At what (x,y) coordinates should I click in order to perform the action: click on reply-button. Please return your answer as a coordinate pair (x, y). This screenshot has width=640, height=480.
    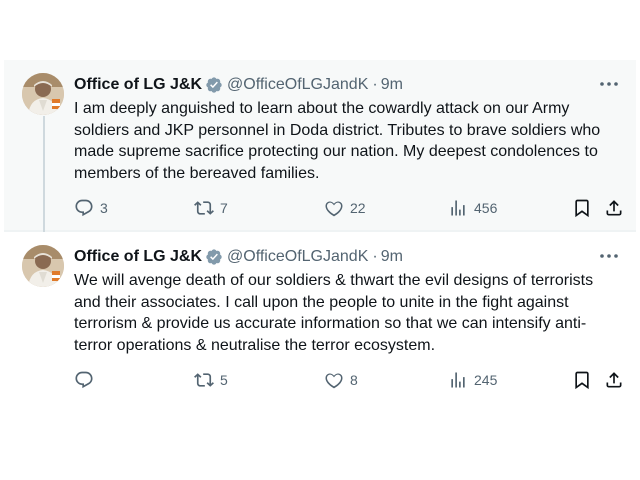
    Looking at the image, I should click on (87, 380).